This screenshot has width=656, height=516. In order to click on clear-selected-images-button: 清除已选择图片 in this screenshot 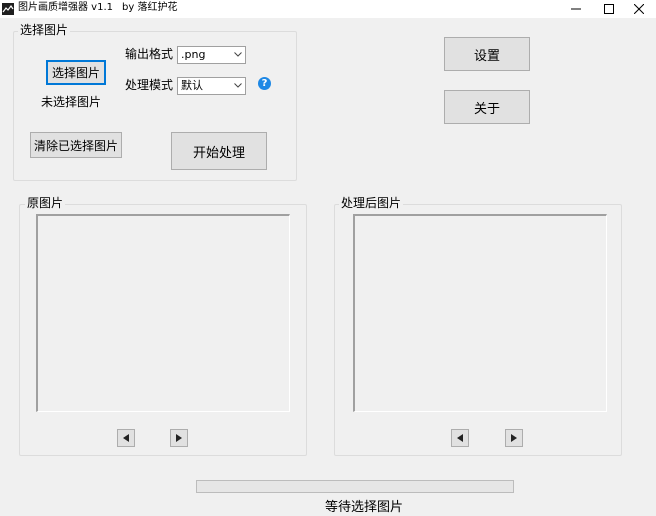, I will do `click(76, 145)`.